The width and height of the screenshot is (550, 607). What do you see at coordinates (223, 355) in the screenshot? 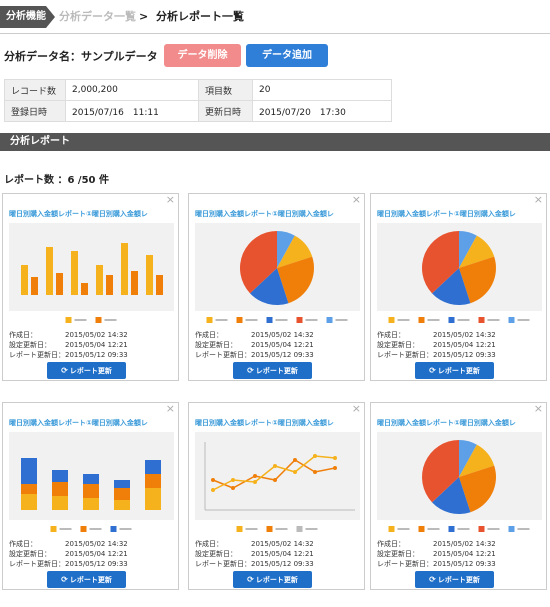
I see `report-updated-label: レポート更新日：` at bounding box center [223, 355].